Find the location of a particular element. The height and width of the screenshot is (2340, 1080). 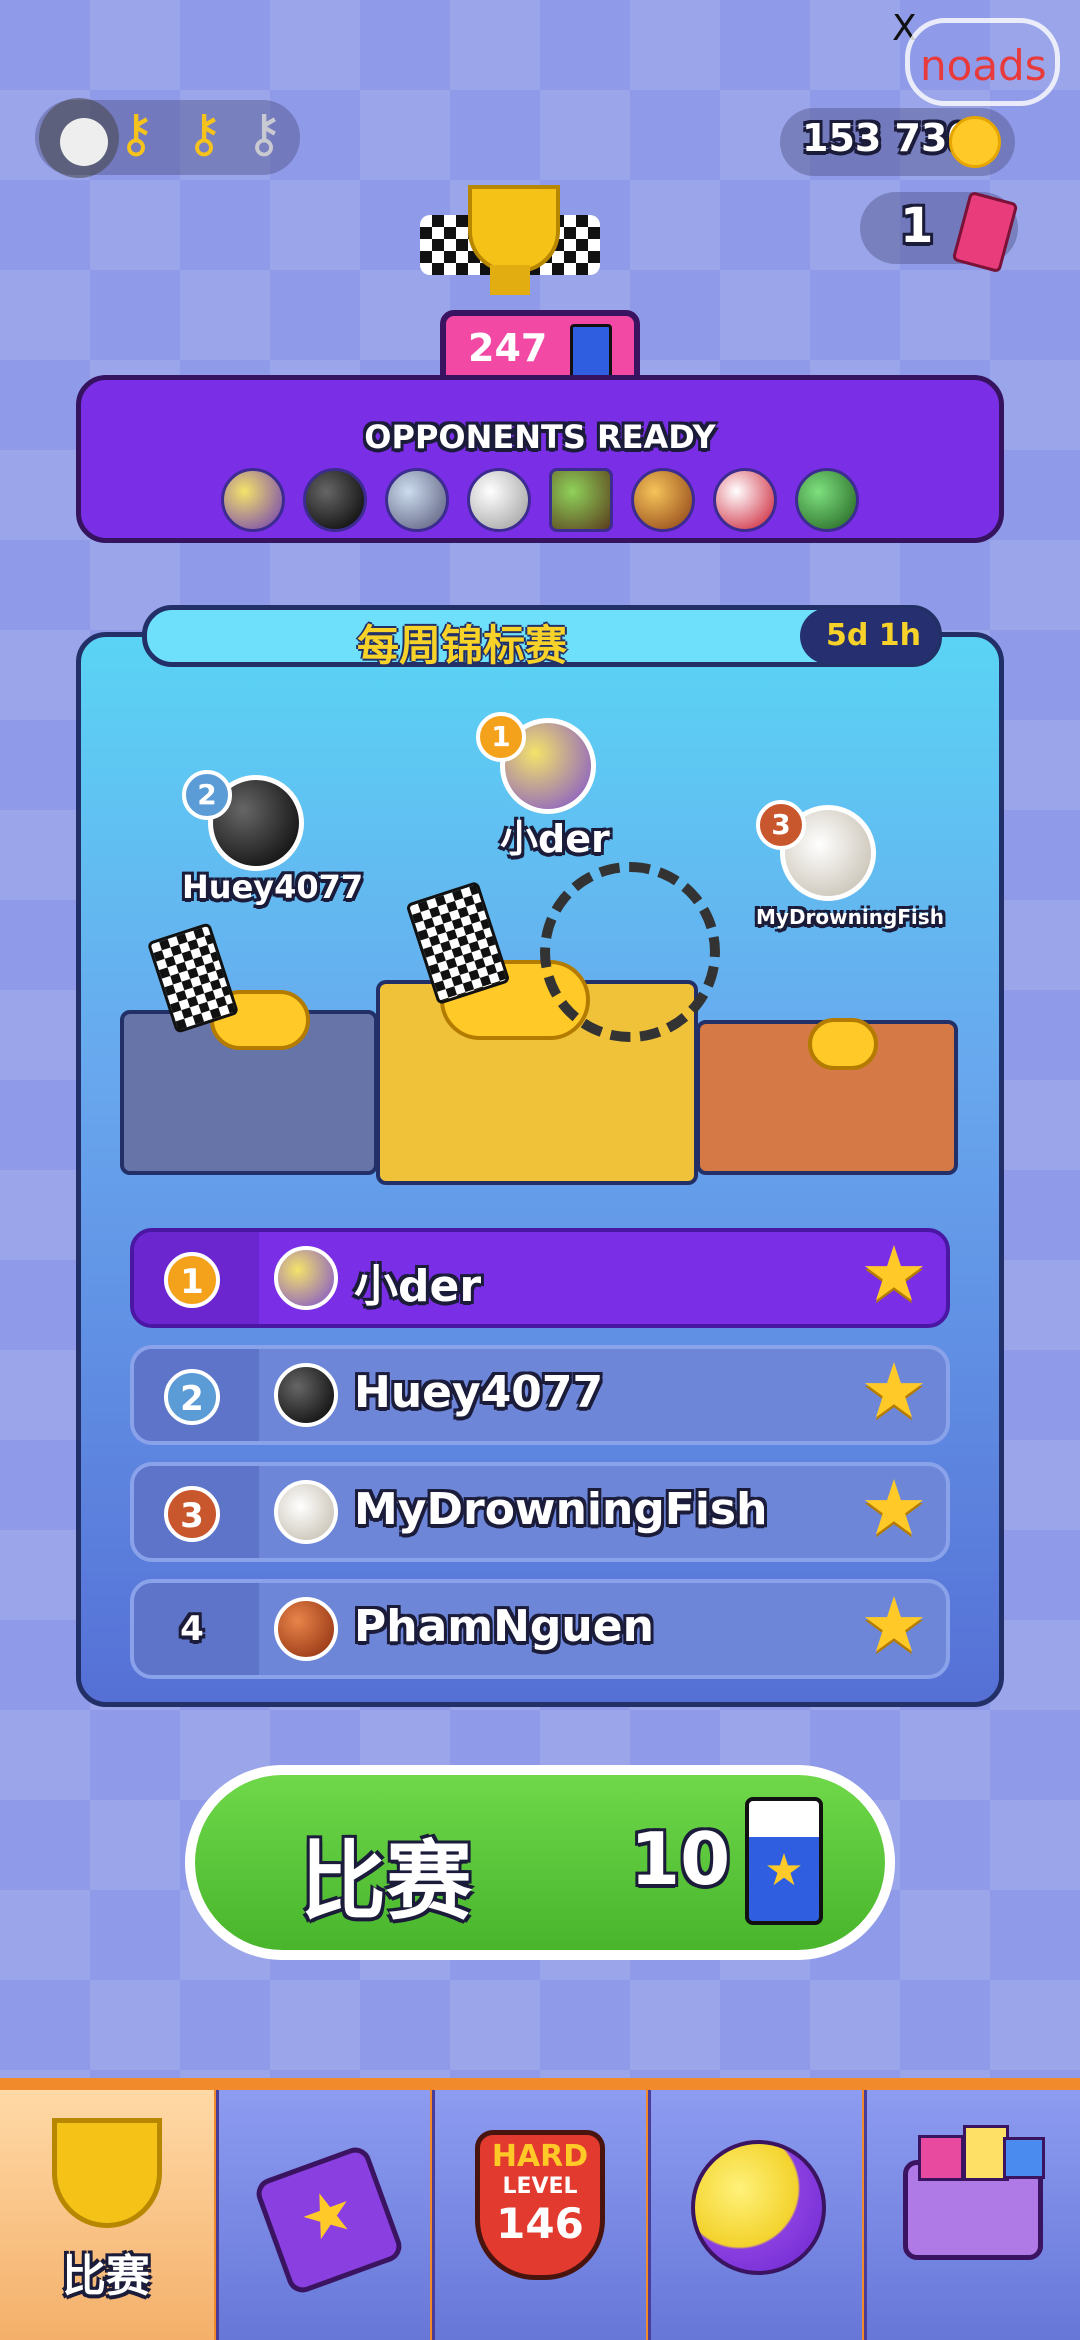

level-tag: HARD is located at coordinates (540, 2156).